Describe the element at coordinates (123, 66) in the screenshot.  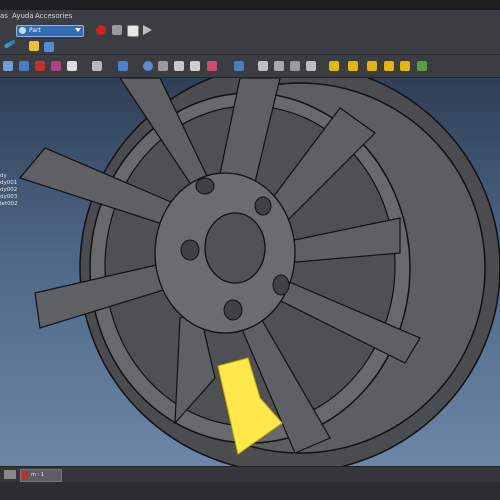
I see `cylinder-icon` at that location.